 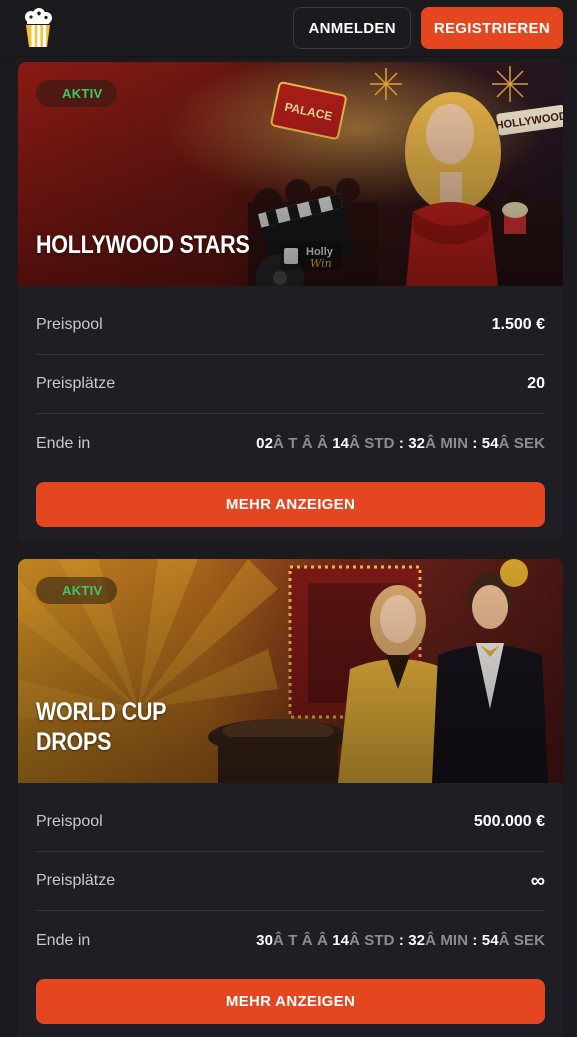 What do you see at coordinates (143, 245) in the screenshot?
I see `tournament-title: HOLLYWOOD STARS` at bounding box center [143, 245].